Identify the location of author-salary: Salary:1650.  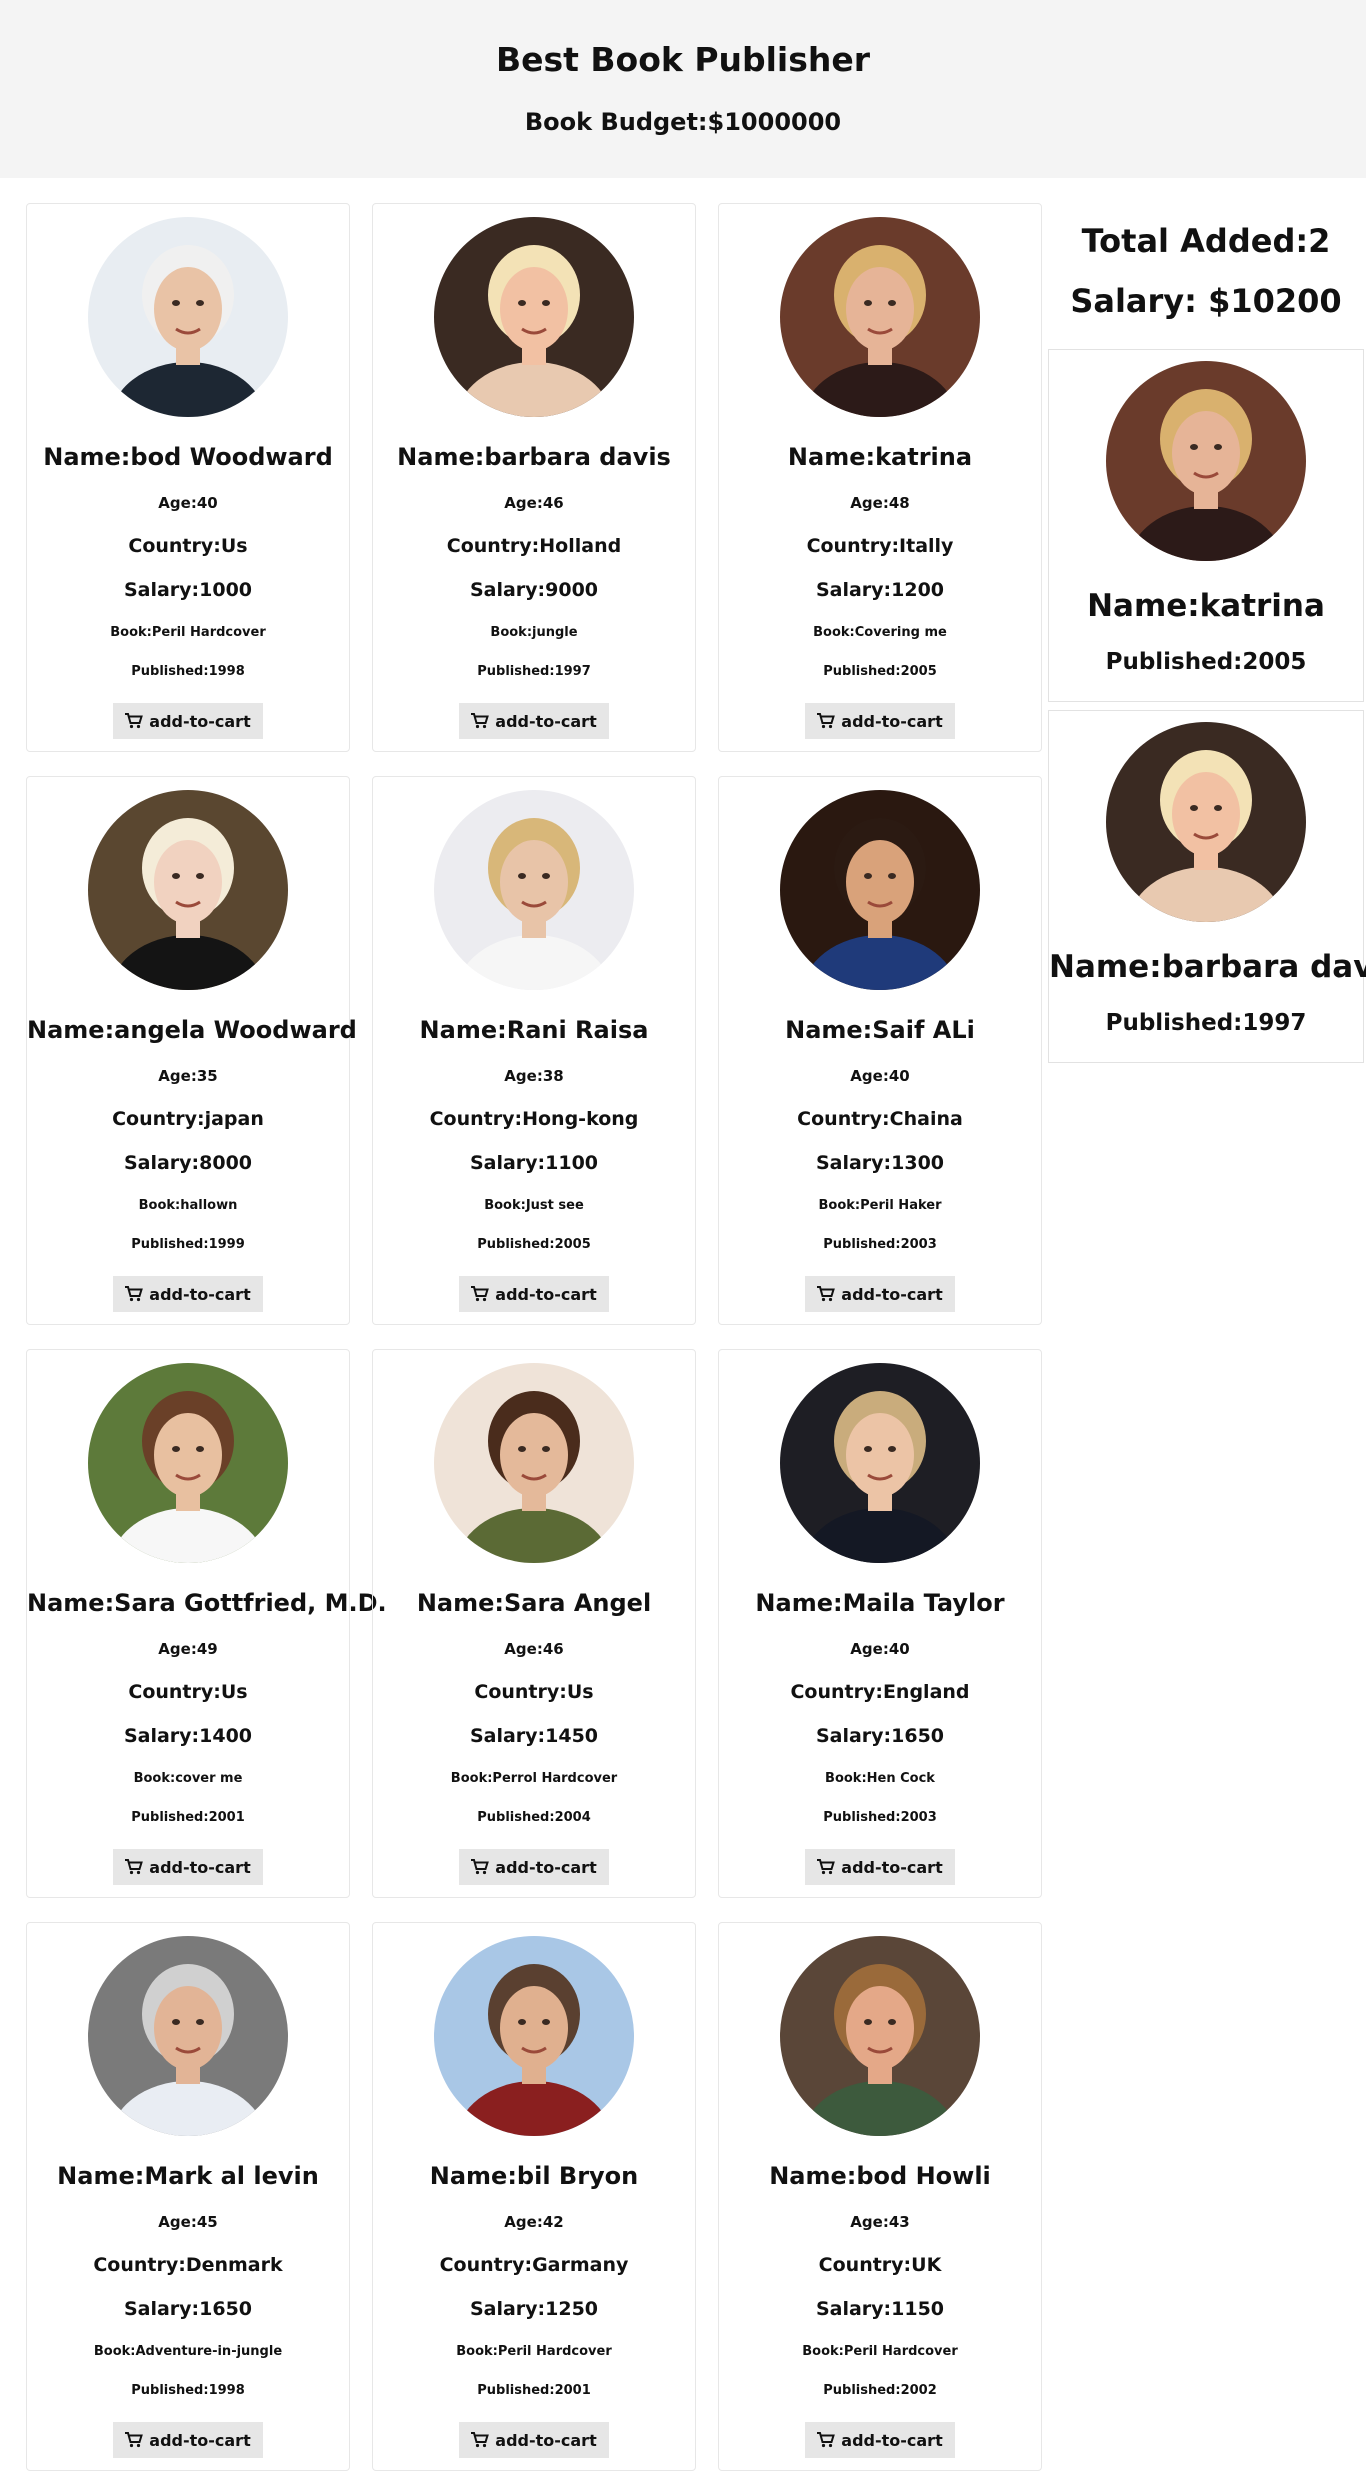
(880, 1736).